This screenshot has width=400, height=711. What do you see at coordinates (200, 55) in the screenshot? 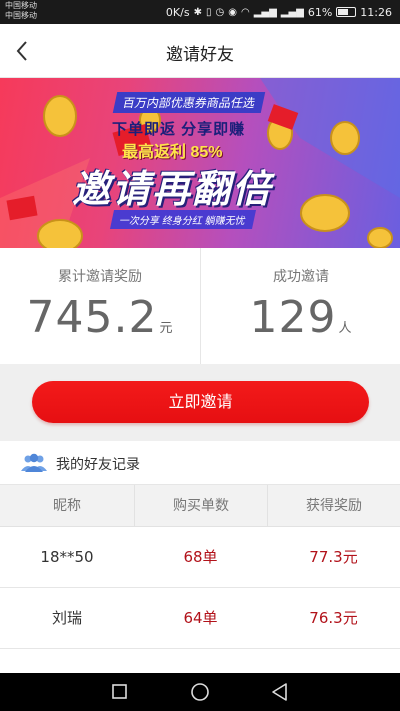
I see `page-title: 邀请好友` at bounding box center [200, 55].